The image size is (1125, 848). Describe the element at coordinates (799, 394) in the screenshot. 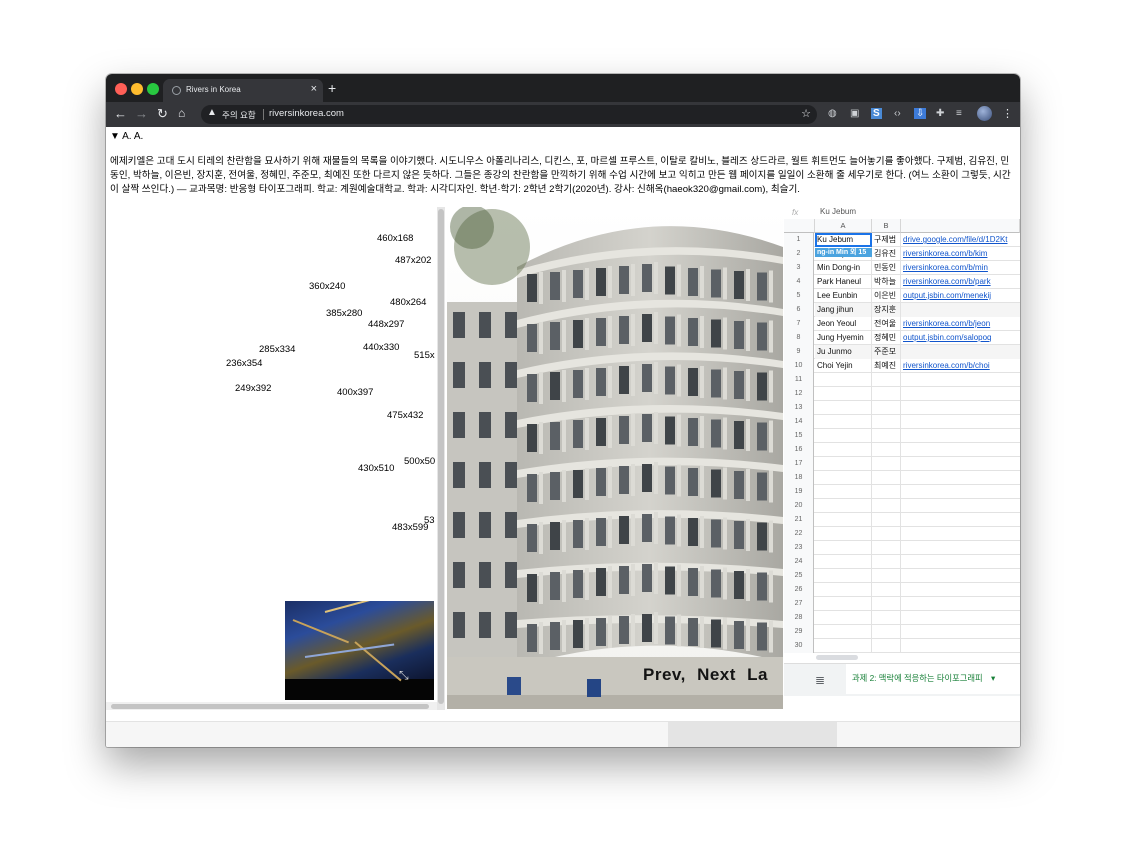

I see `row-number: 12` at that location.